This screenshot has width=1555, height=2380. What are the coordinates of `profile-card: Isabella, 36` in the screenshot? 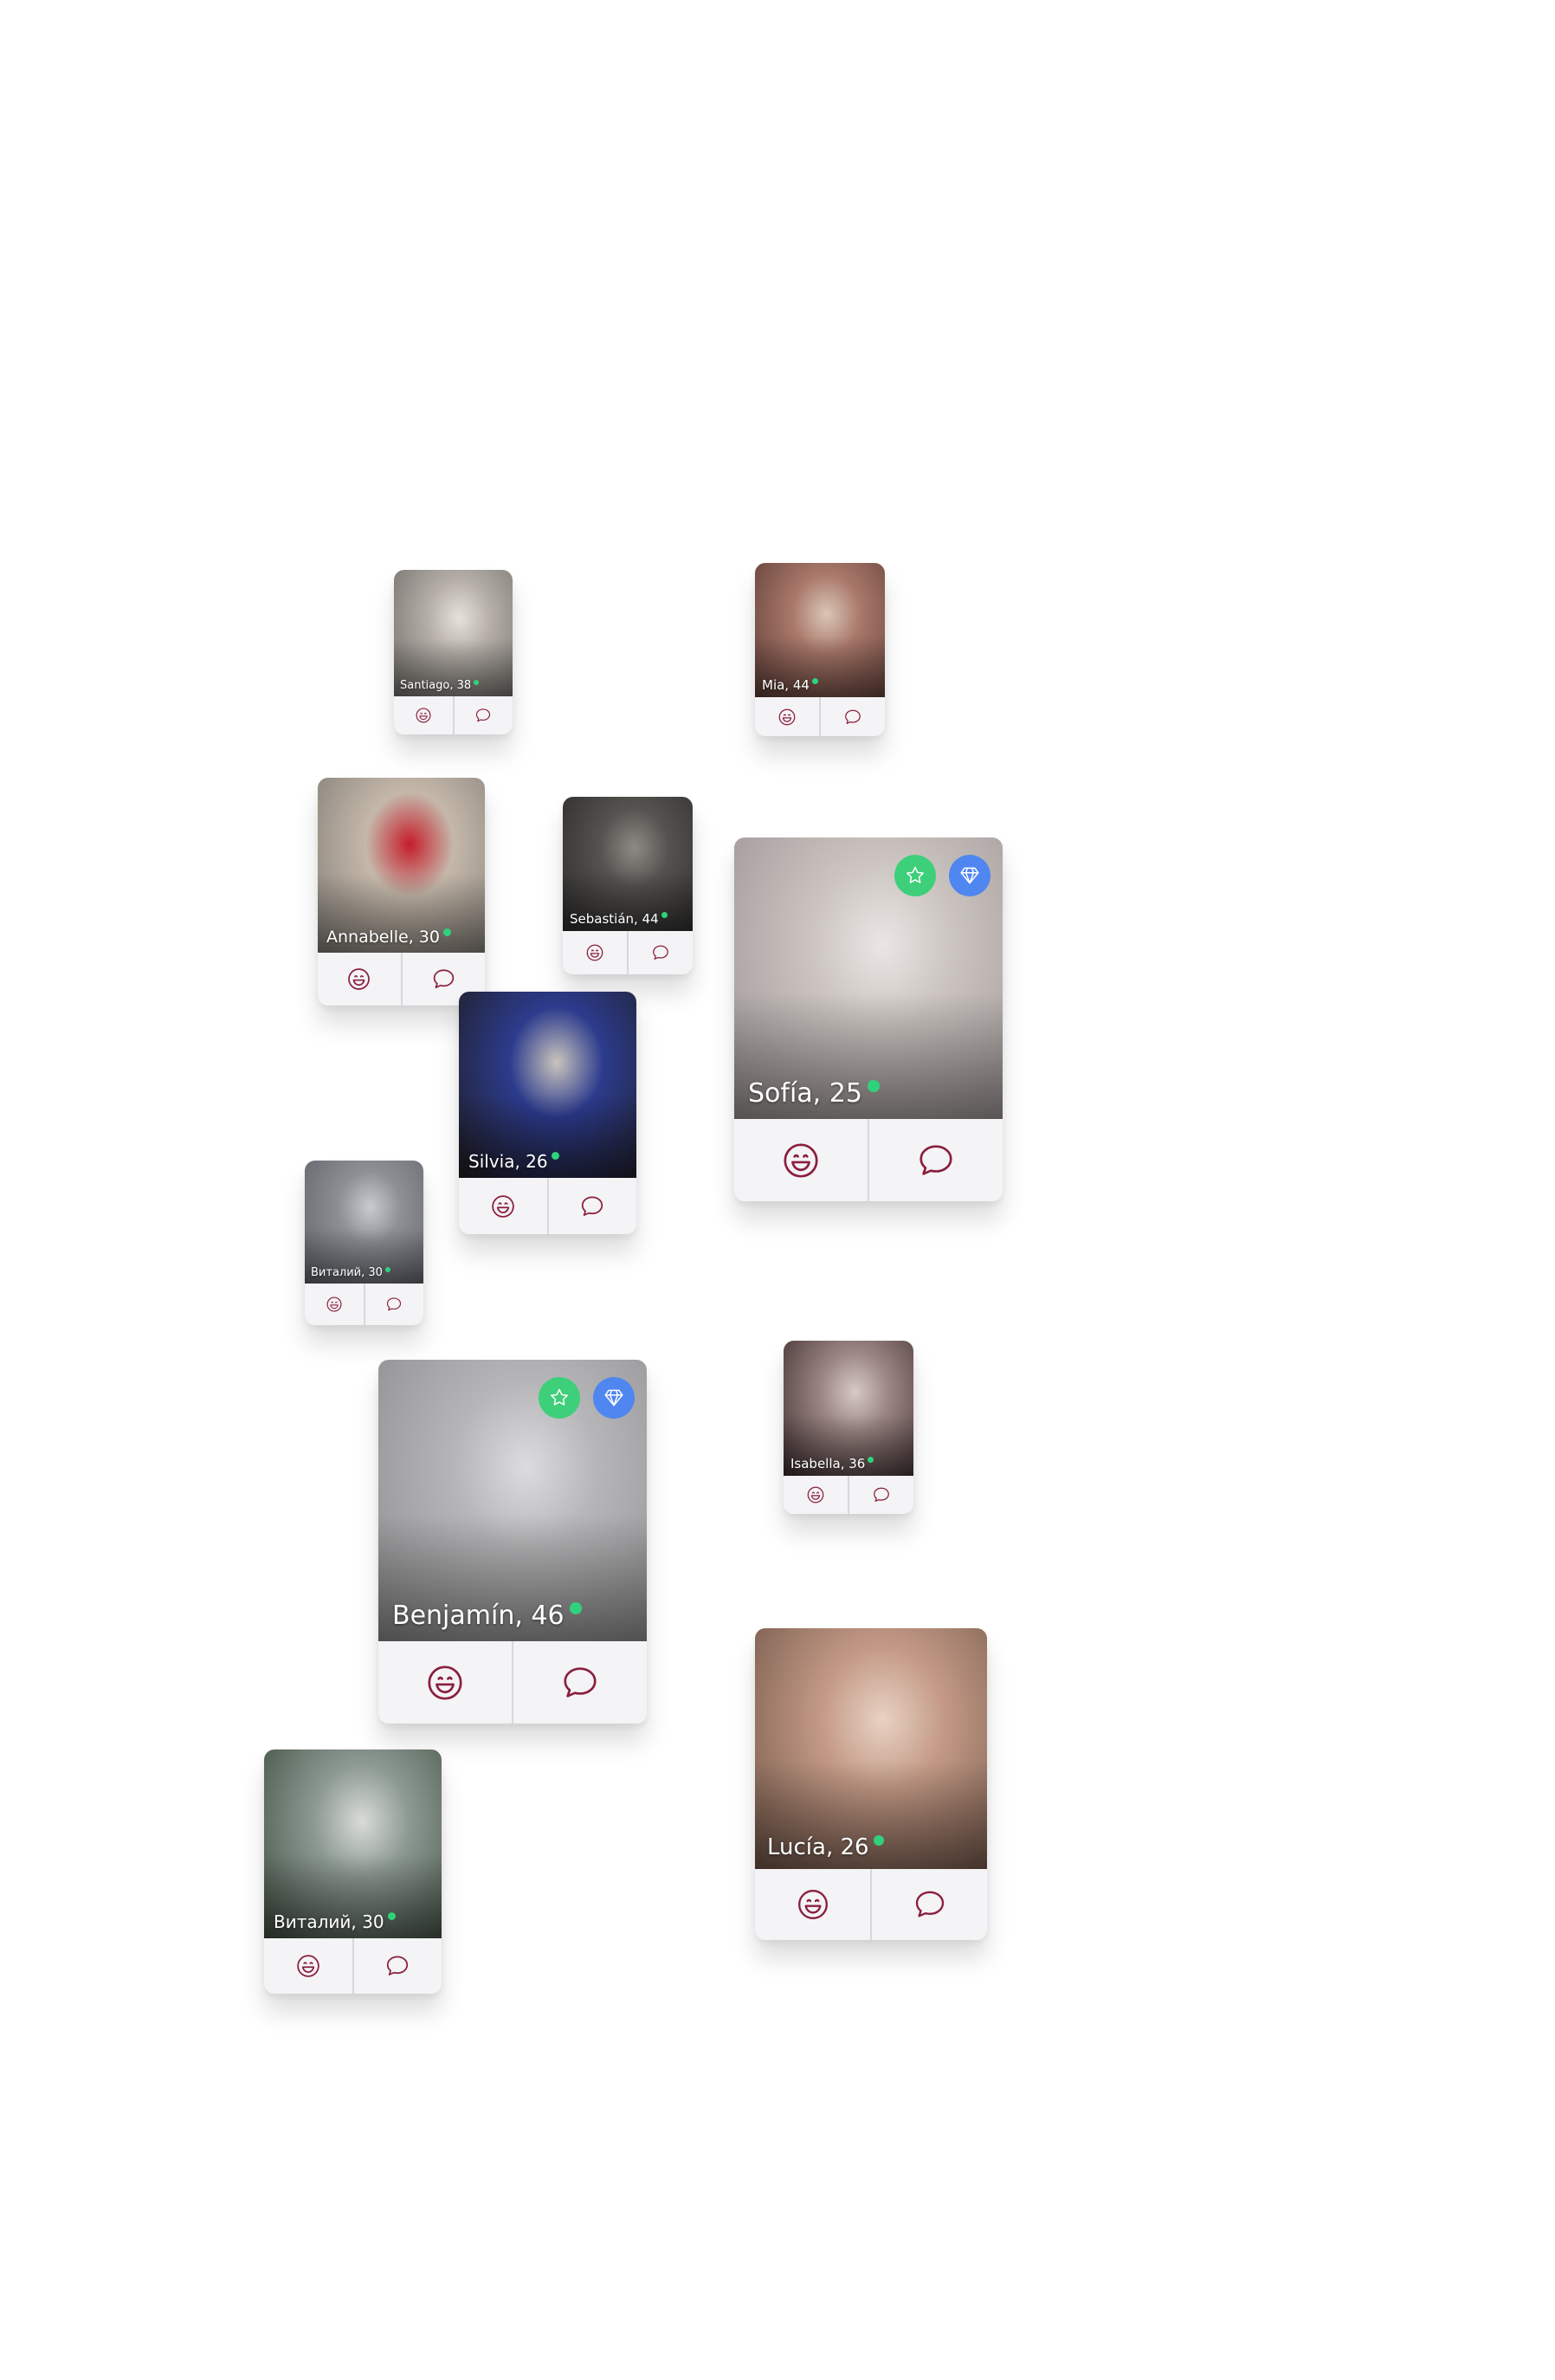 It's located at (848, 1427).